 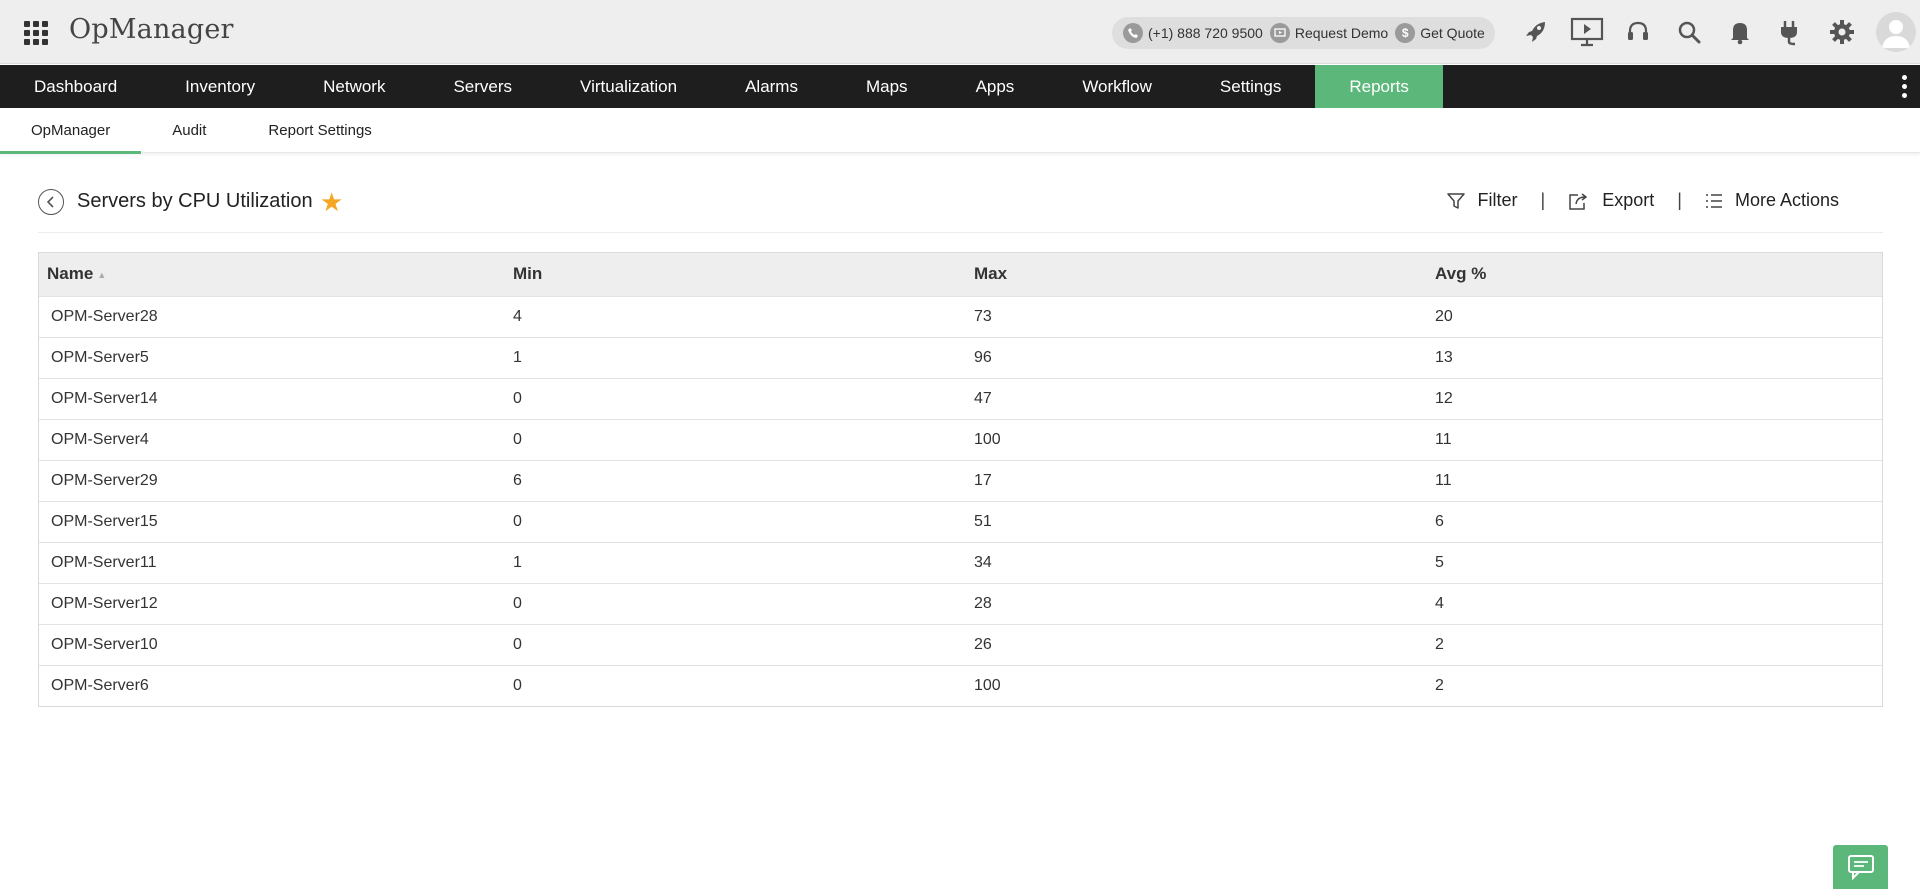 I want to click on rocket-icon, so click(x=1535, y=32).